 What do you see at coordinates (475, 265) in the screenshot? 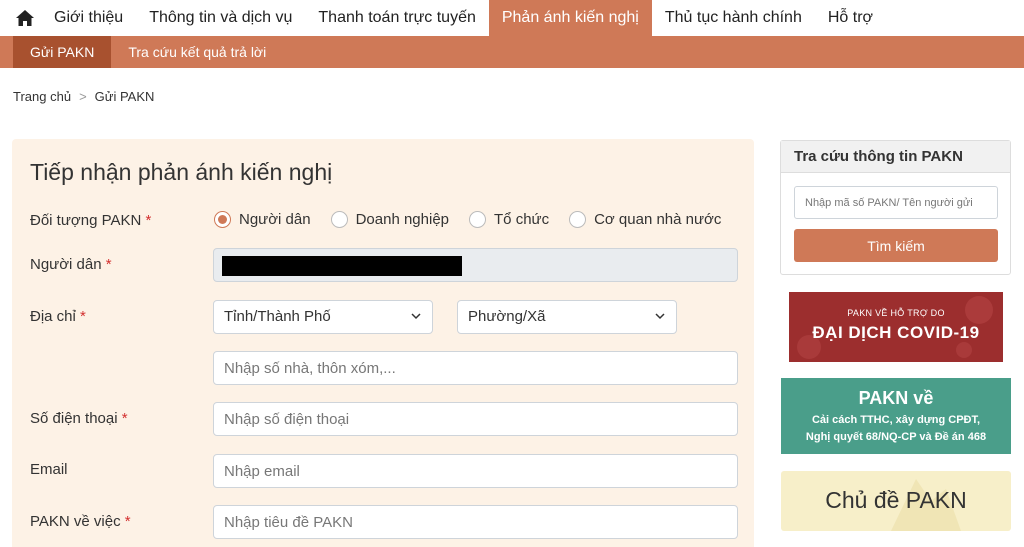
I see `citizen-name-field` at bounding box center [475, 265].